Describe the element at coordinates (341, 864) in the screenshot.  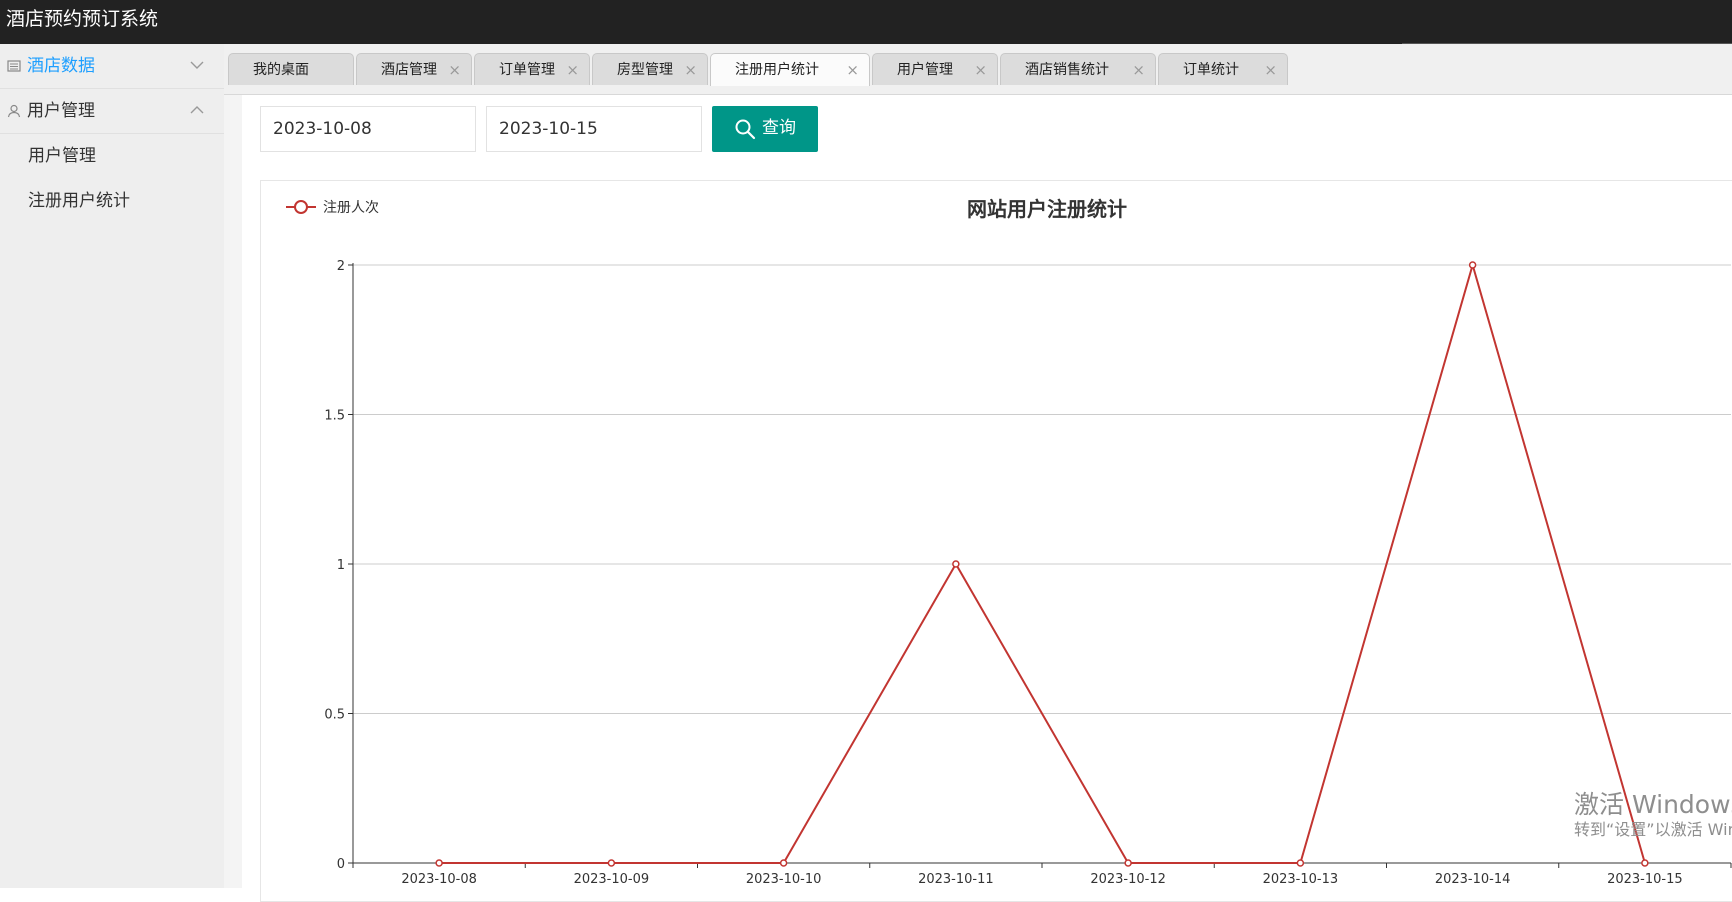
I see `y-tick-label: 0` at that location.